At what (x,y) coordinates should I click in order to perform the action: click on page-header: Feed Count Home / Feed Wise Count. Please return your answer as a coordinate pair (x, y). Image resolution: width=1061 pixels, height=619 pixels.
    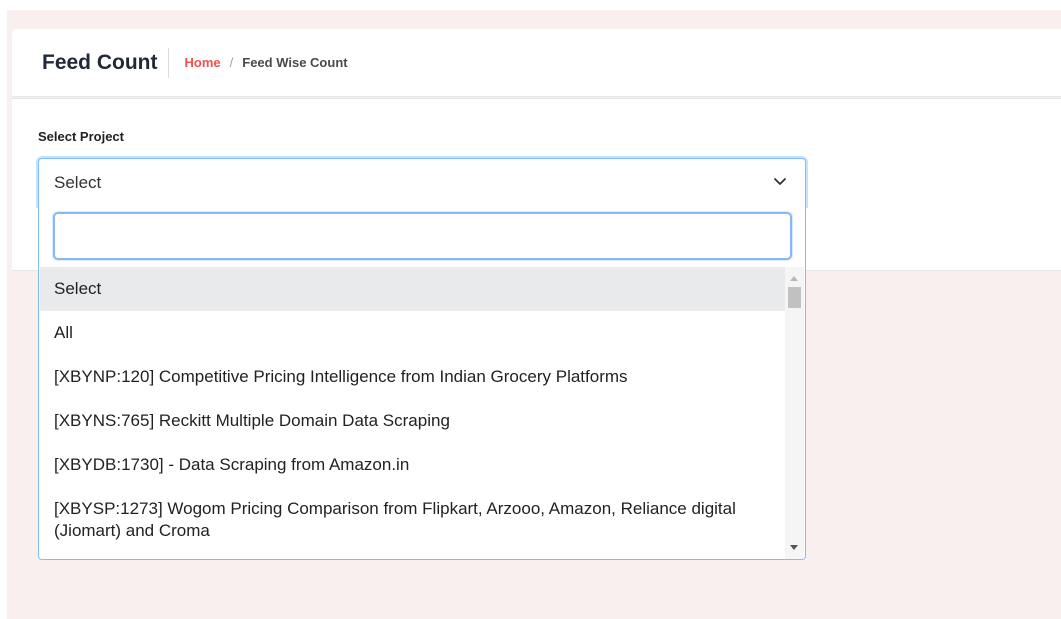
    Looking at the image, I should click on (536, 63).